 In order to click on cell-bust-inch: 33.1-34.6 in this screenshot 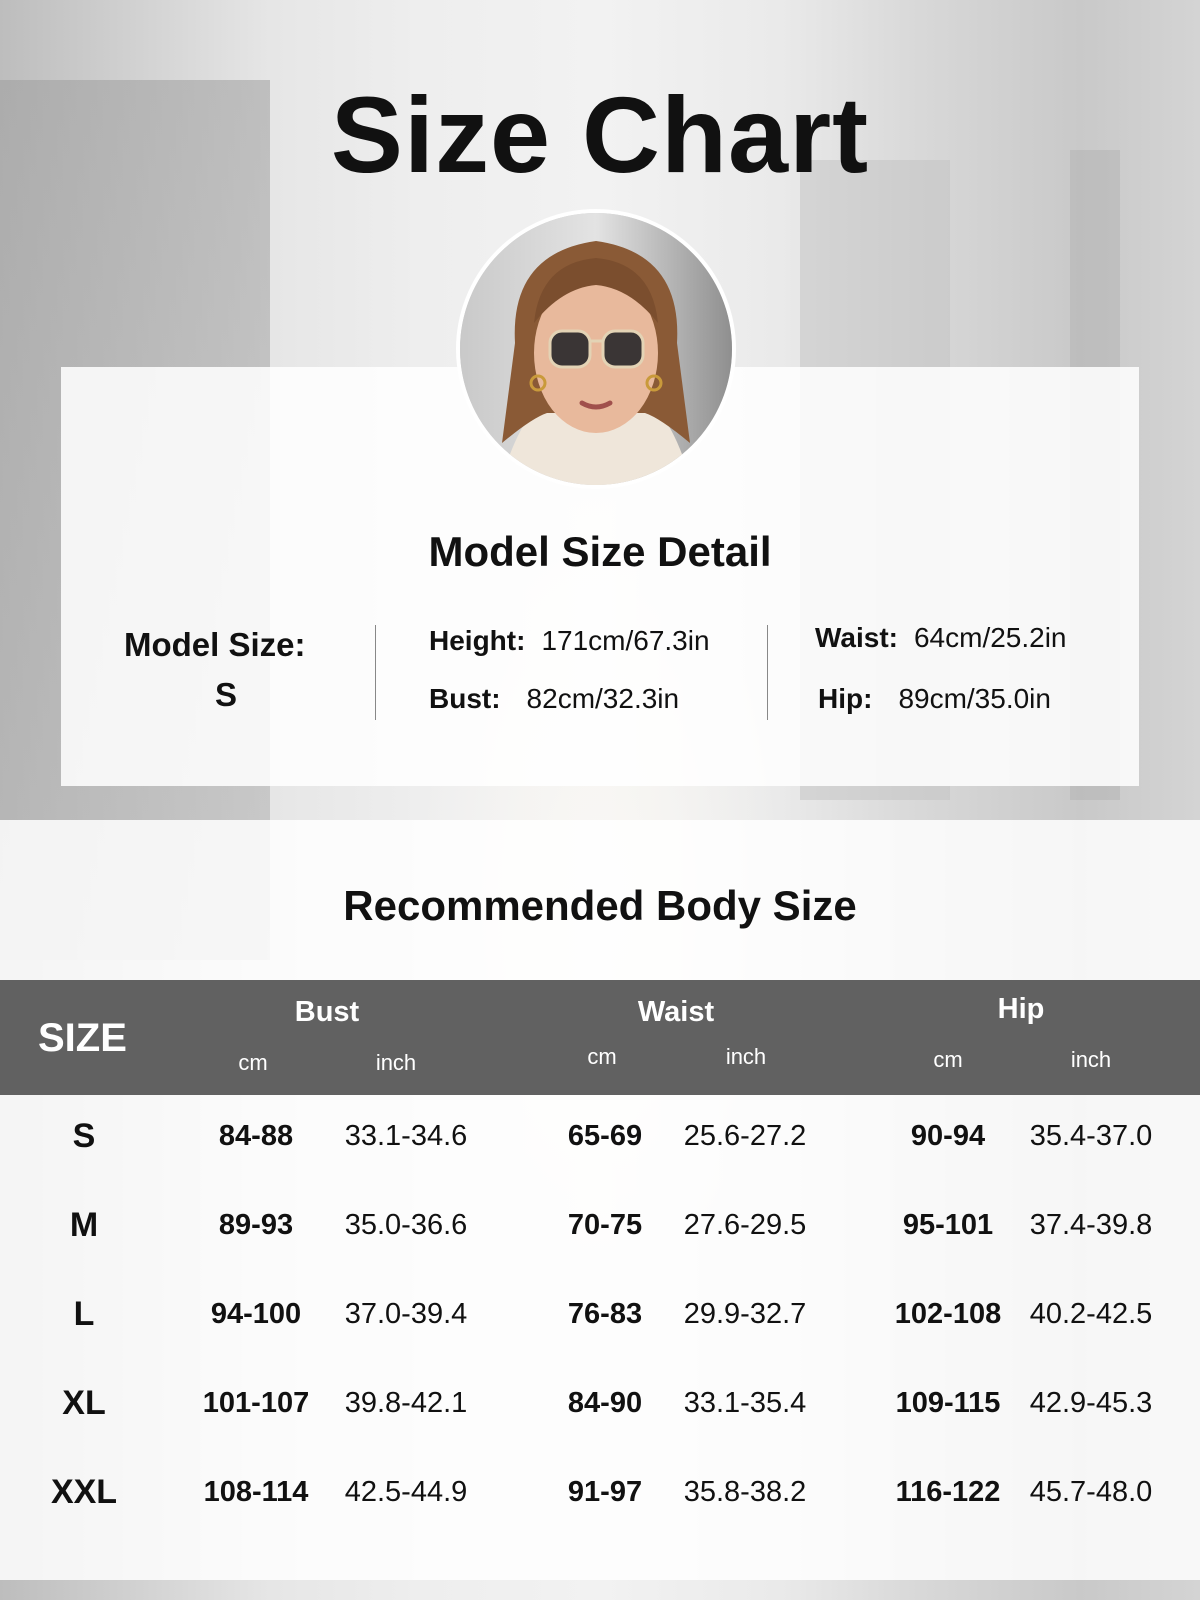, I will do `click(406, 1136)`.